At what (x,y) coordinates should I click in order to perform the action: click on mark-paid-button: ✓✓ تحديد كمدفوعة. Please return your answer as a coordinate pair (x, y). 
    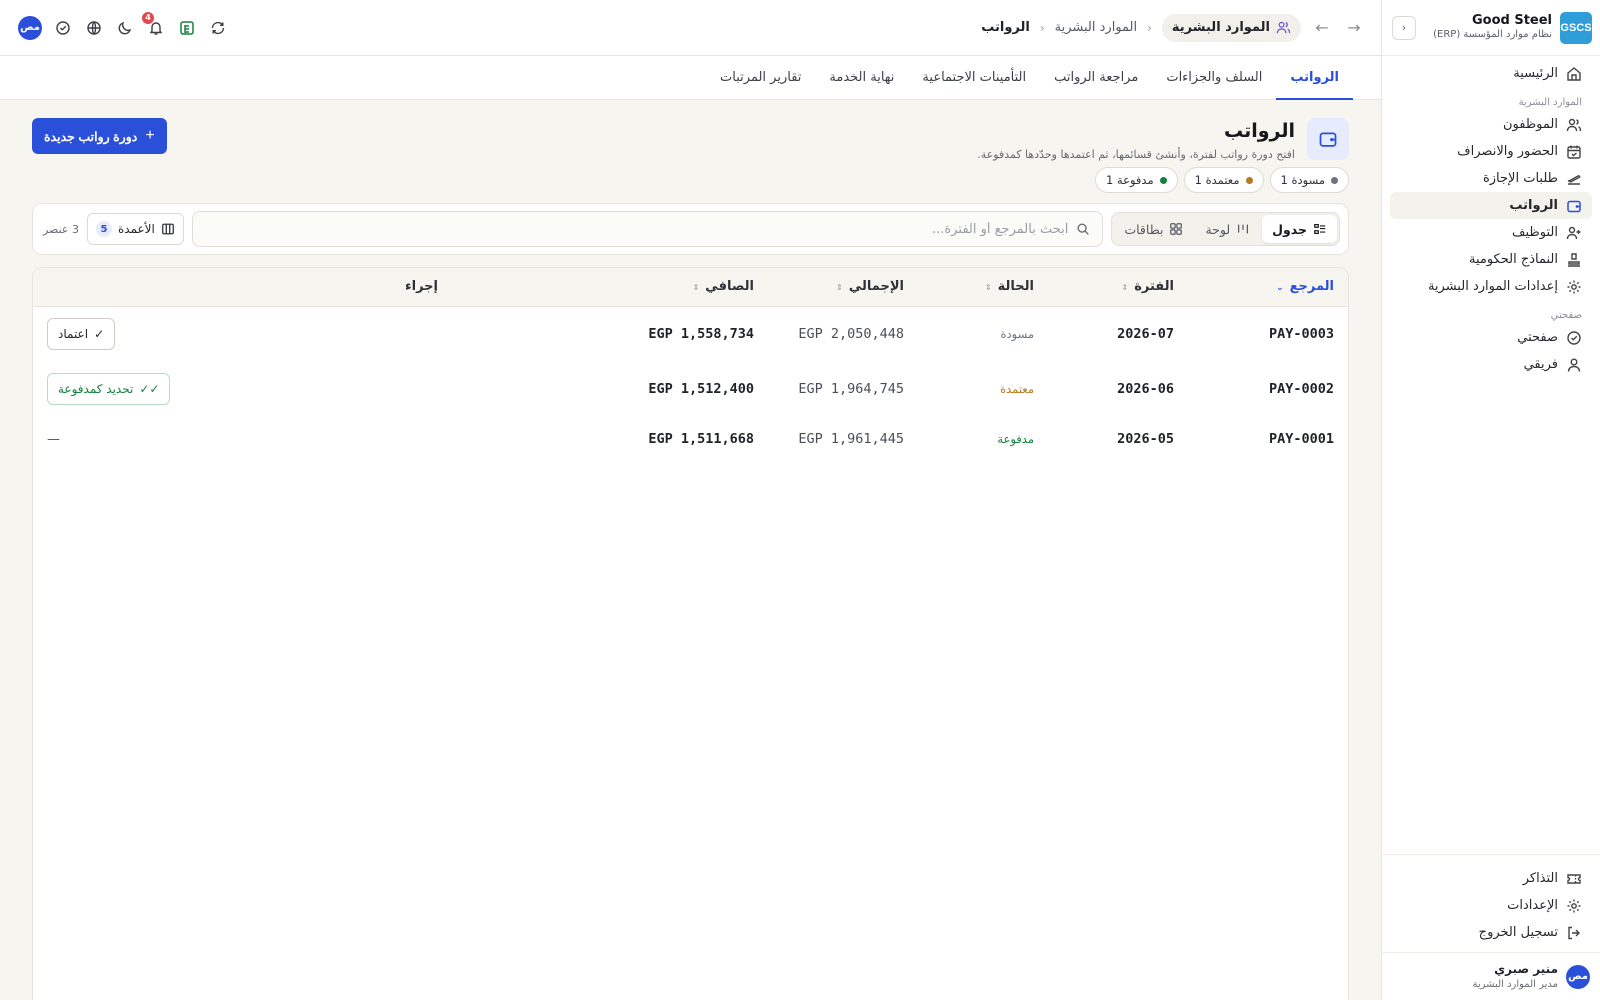
    Looking at the image, I should click on (109, 389).